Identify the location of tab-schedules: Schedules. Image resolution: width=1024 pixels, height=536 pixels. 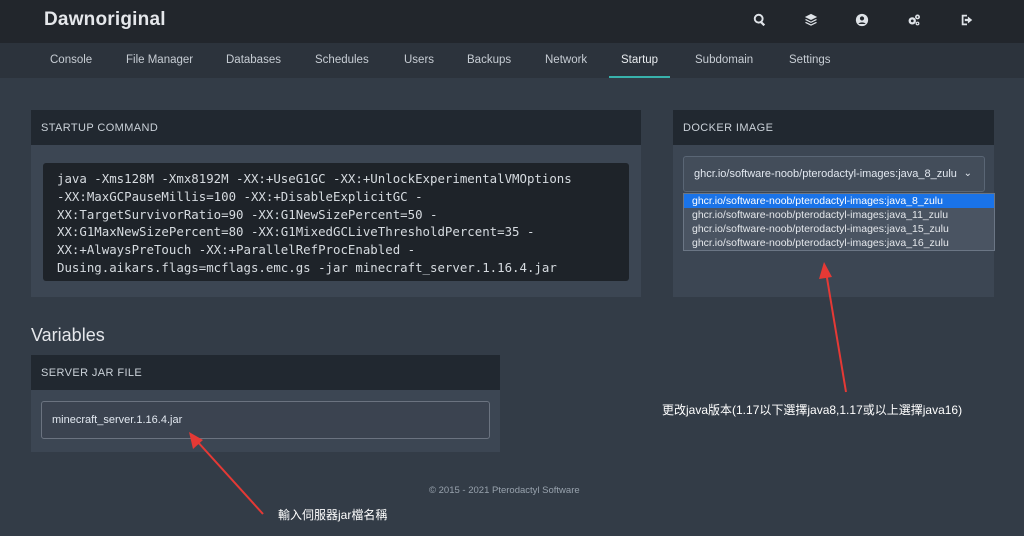
(342, 60).